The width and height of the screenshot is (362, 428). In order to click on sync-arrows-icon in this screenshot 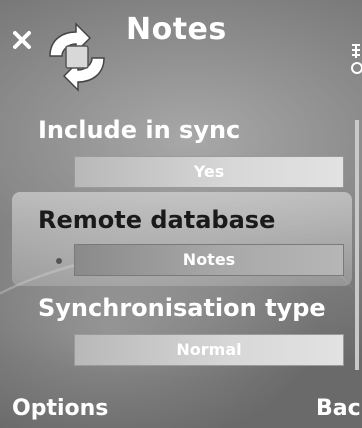, I will do `click(77, 57)`.